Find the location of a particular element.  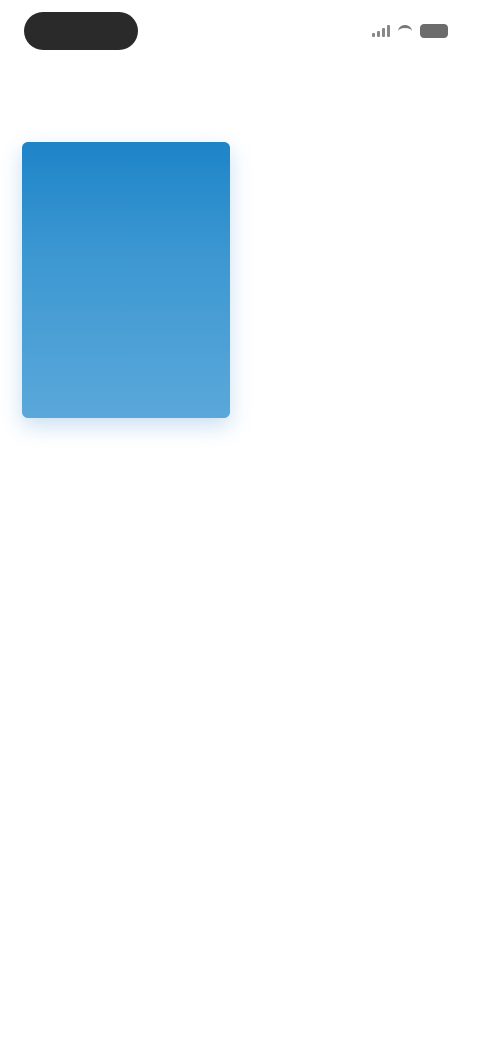

bottom-action-button is located at coordinates (240, 978).